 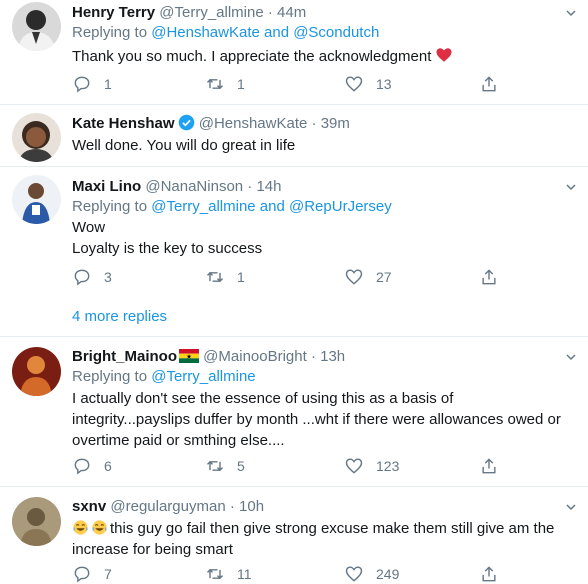 What do you see at coordinates (108, 277) in the screenshot?
I see `reply-count: 3` at bounding box center [108, 277].